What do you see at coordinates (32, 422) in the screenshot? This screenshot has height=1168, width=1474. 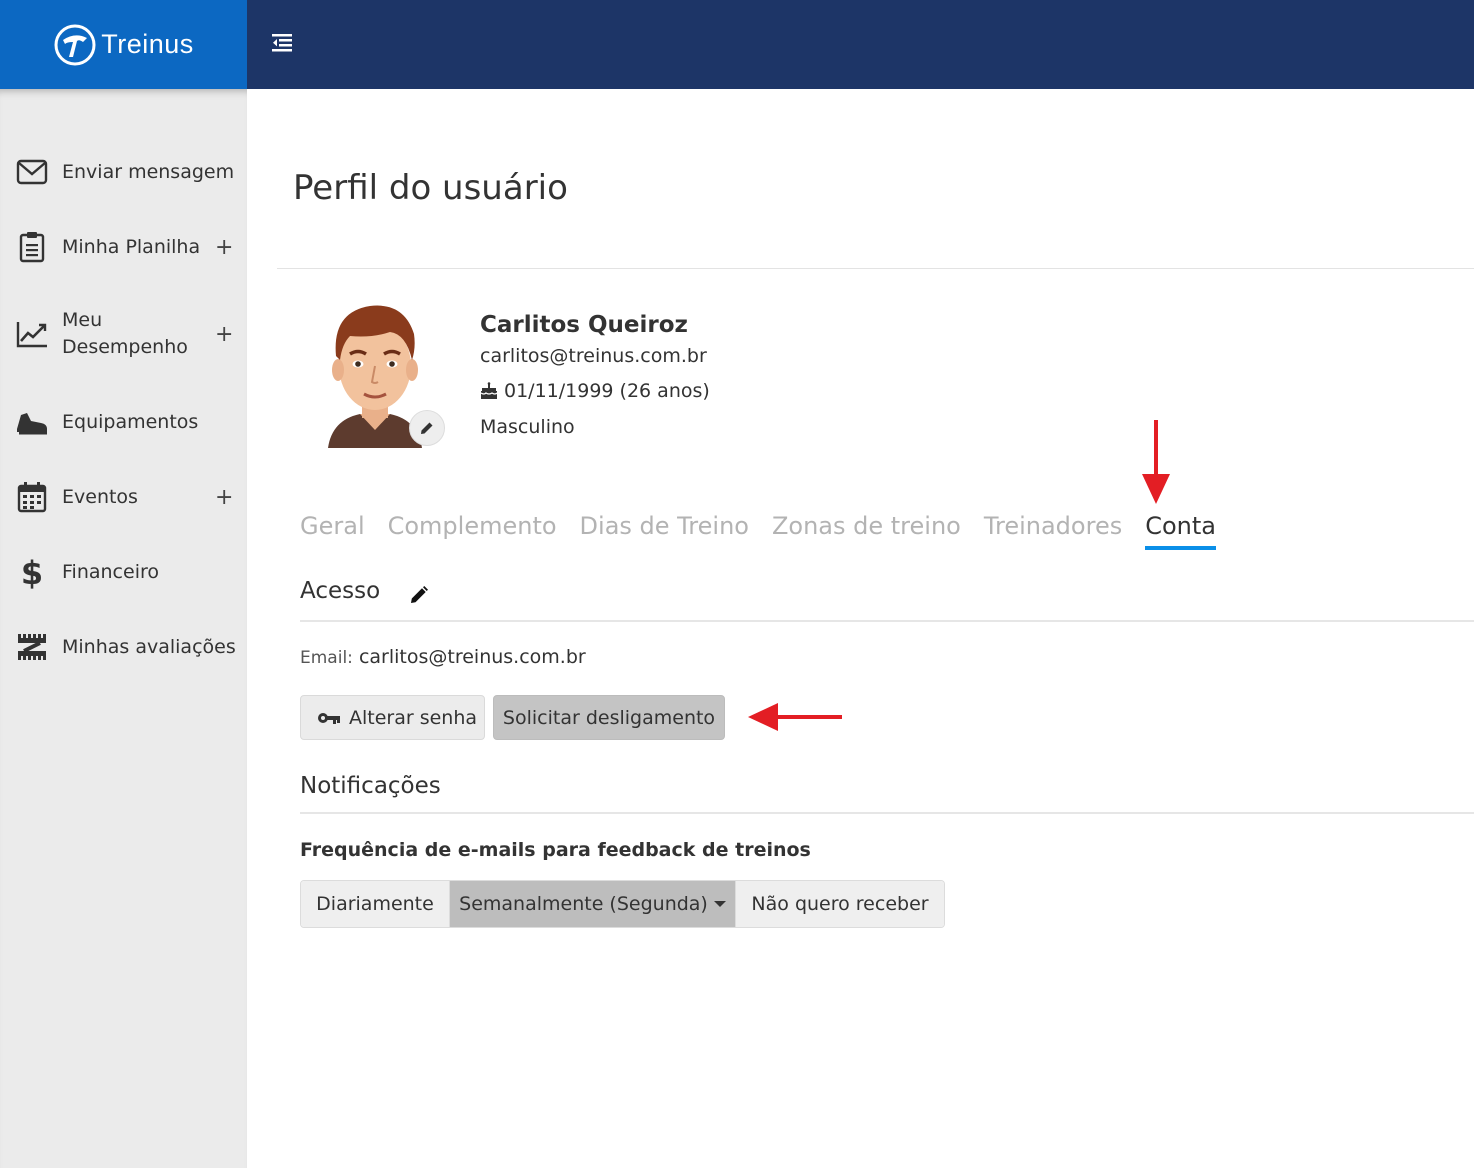 I see `shoe-icon` at bounding box center [32, 422].